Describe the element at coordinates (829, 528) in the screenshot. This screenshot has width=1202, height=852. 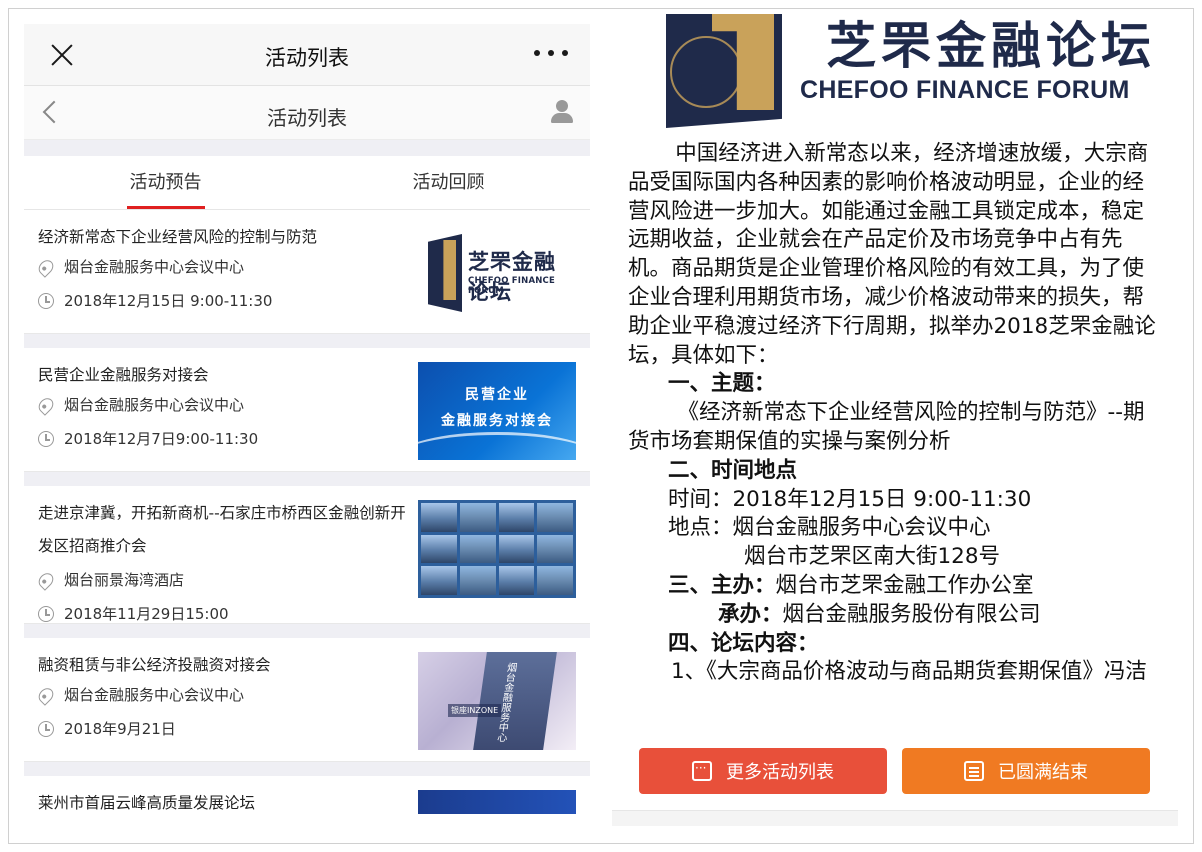
I see `place-line: 地点：烟台金融服务中心会议中心` at that location.